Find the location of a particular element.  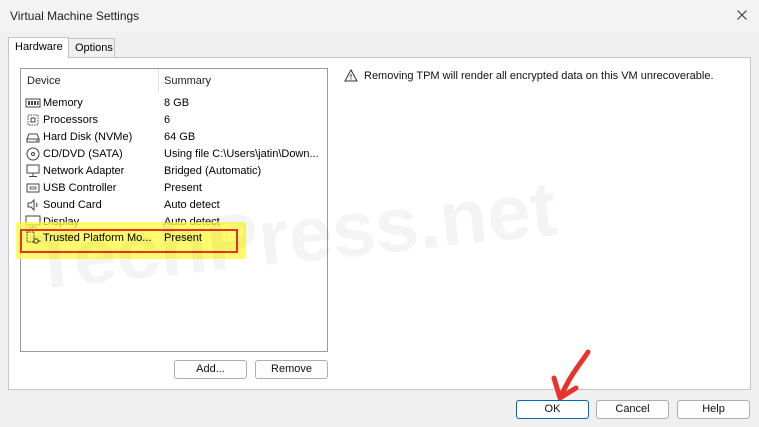

device-name: Network Adapter is located at coordinates (84, 171).